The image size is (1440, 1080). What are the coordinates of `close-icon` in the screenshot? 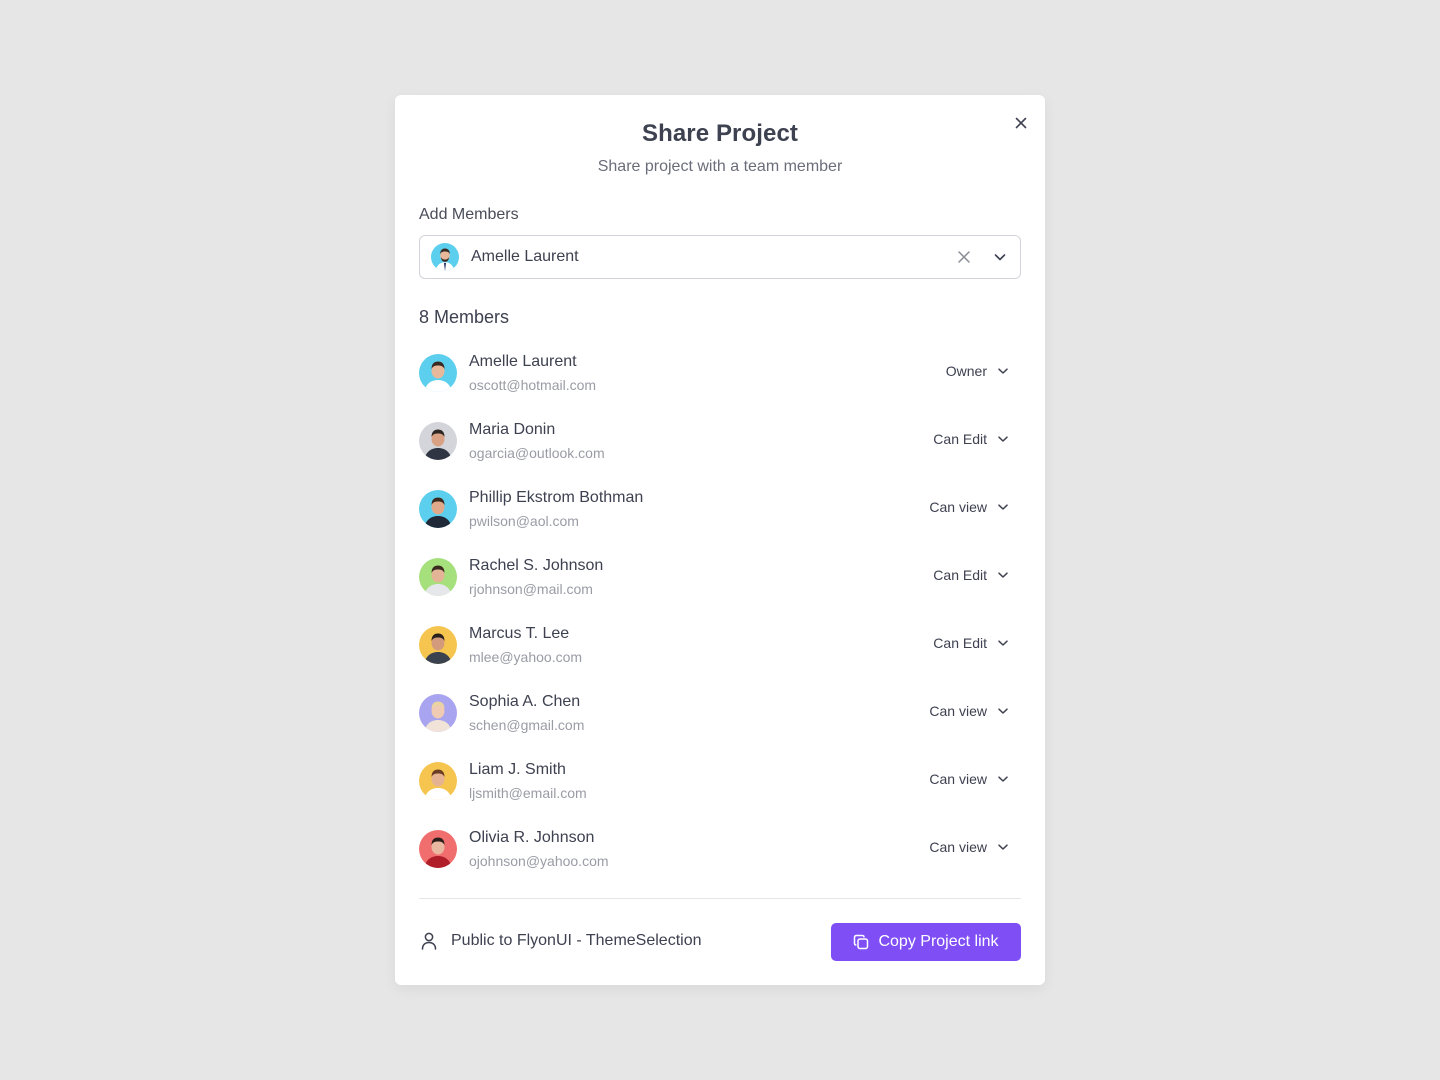 It's located at (964, 257).